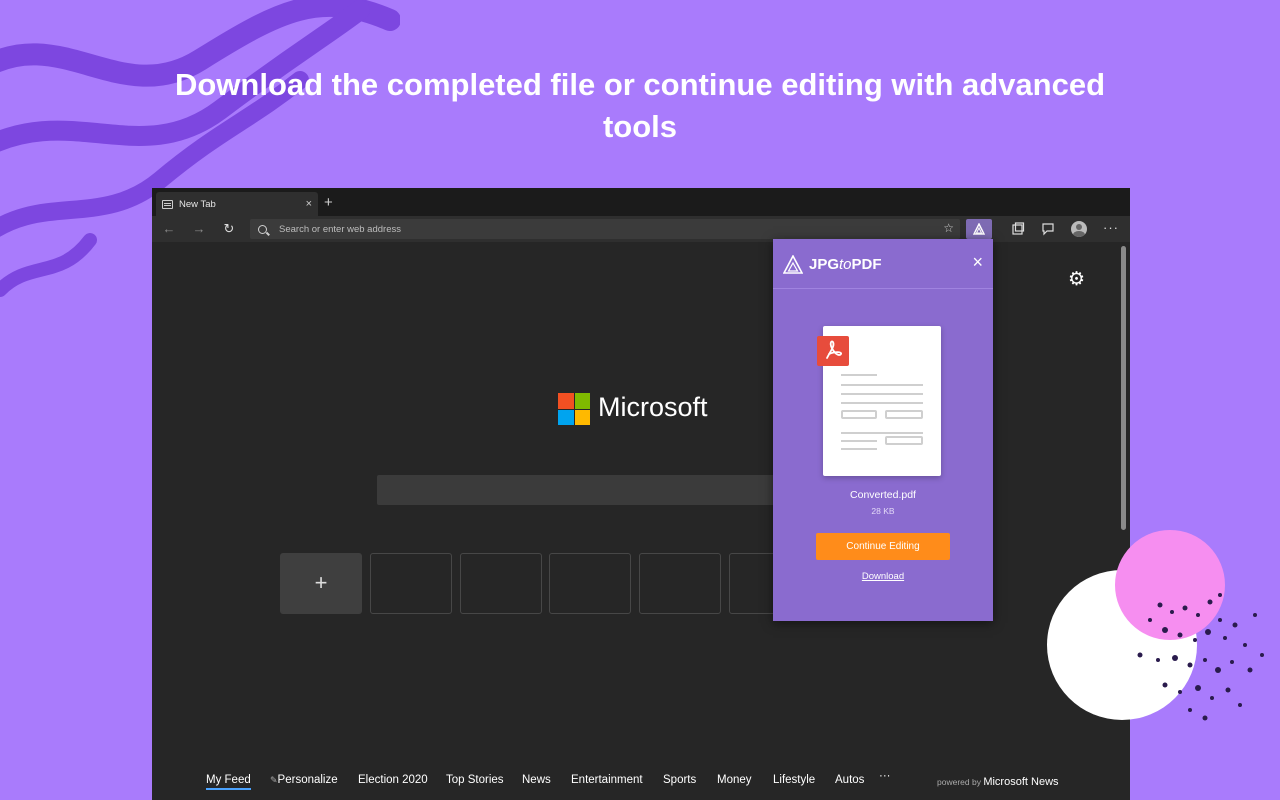 This screenshot has height=800, width=1280. What do you see at coordinates (734, 780) in the screenshot?
I see `news-link-money: Money` at bounding box center [734, 780].